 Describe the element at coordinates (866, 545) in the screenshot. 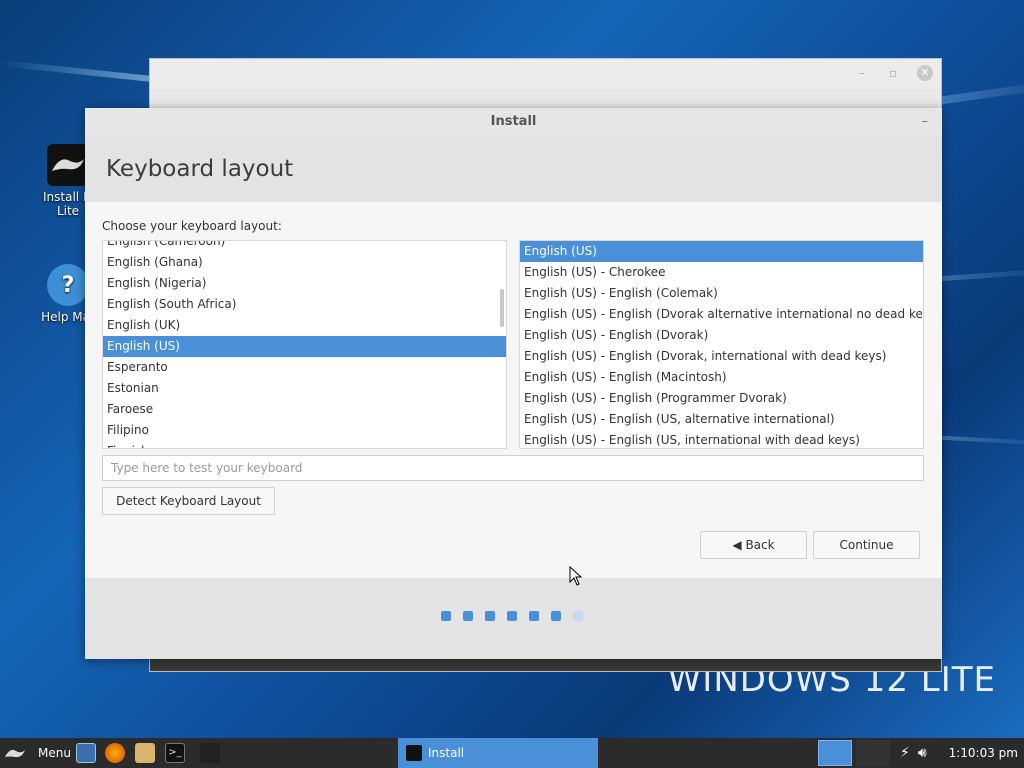

I see `continue-button: Continue` at that location.